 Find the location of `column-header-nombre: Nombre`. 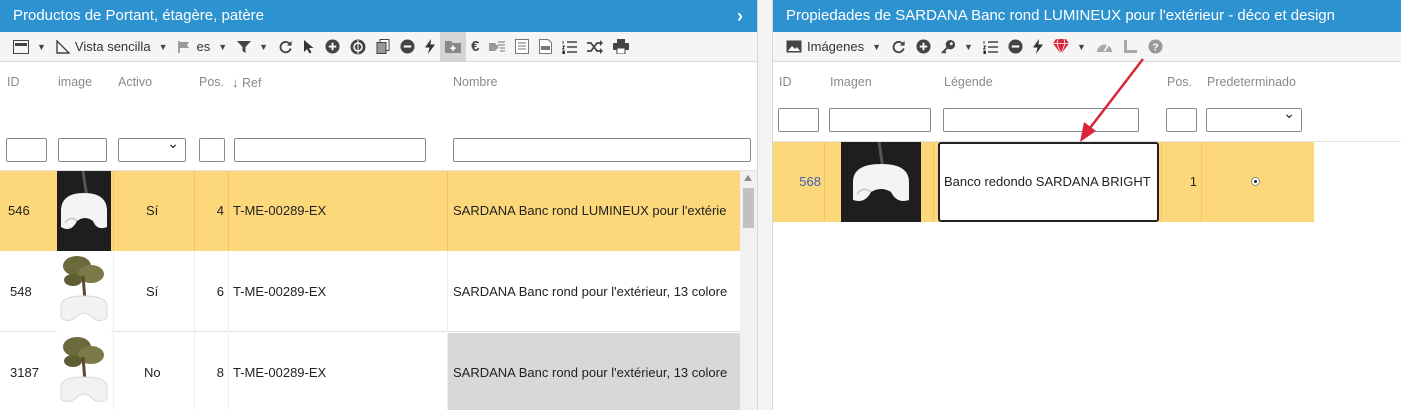

column-header-nombre: Nombre is located at coordinates (475, 82).